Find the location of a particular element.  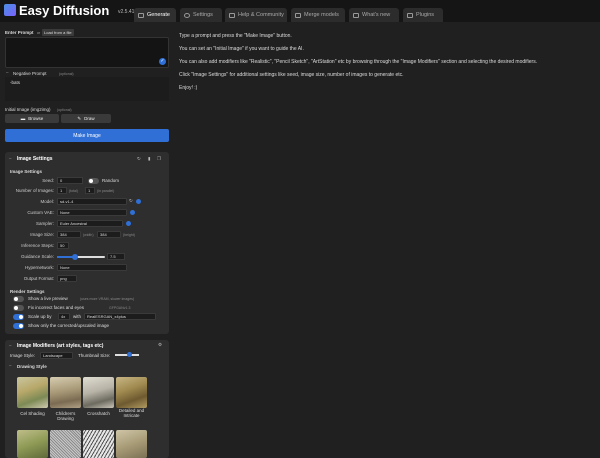

prompt-label: Enter Prompt is located at coordinates (19, 32).